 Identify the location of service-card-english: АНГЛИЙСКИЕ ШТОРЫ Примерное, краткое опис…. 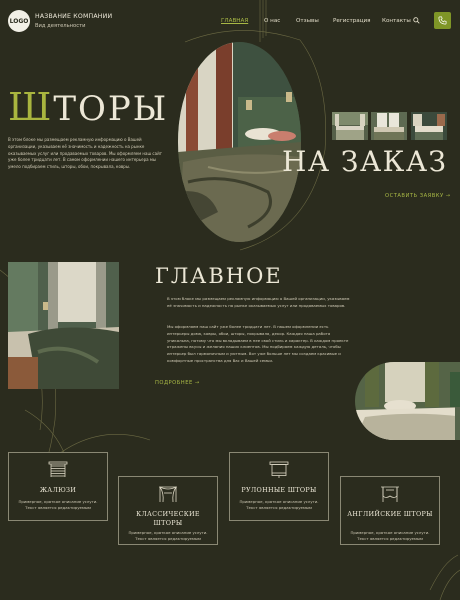
(390, 510).